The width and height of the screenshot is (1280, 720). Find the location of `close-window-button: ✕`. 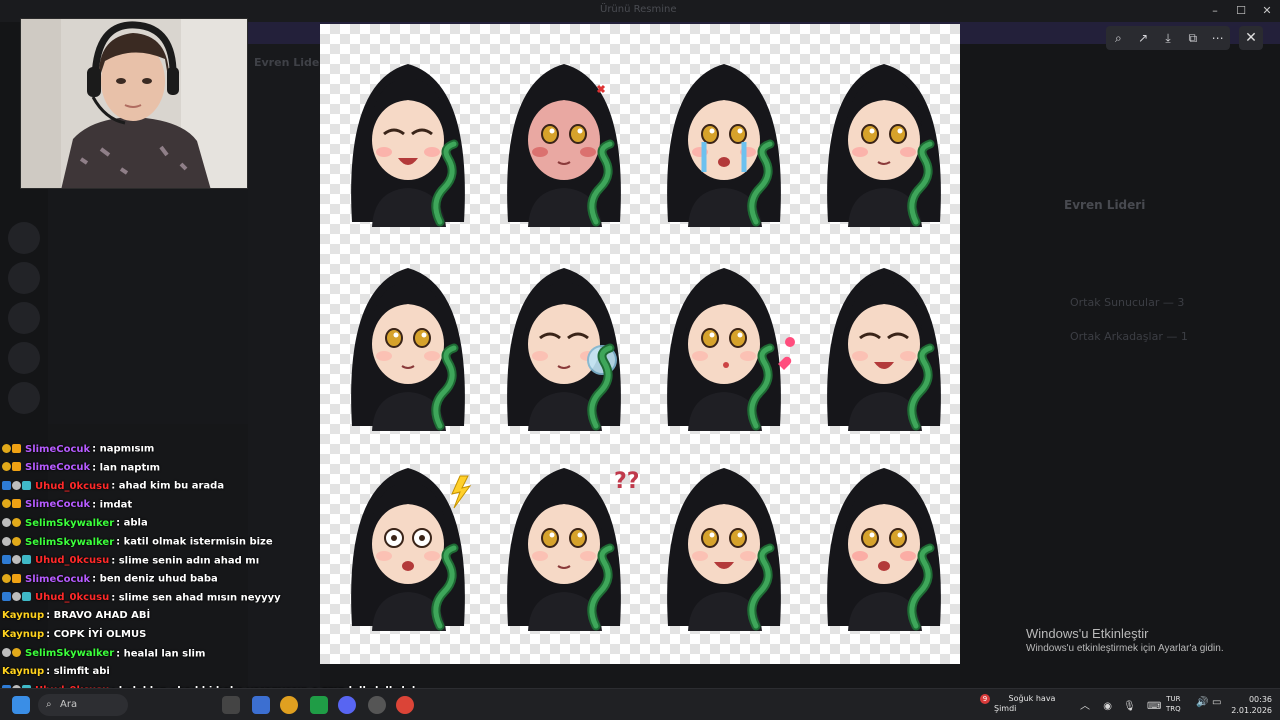

close-window-button: ✕ is located at coordinates (1267, 11).